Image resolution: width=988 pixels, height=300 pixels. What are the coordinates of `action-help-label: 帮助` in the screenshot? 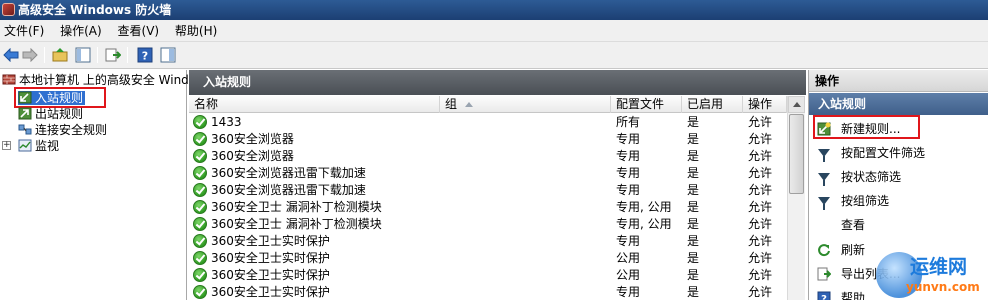 It's located at (853, 295).